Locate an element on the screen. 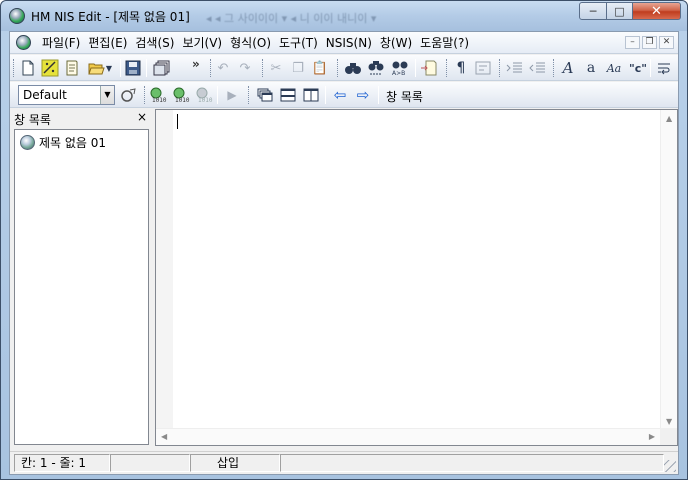  quote-icon: "c" is located at coordinates (638, 68).